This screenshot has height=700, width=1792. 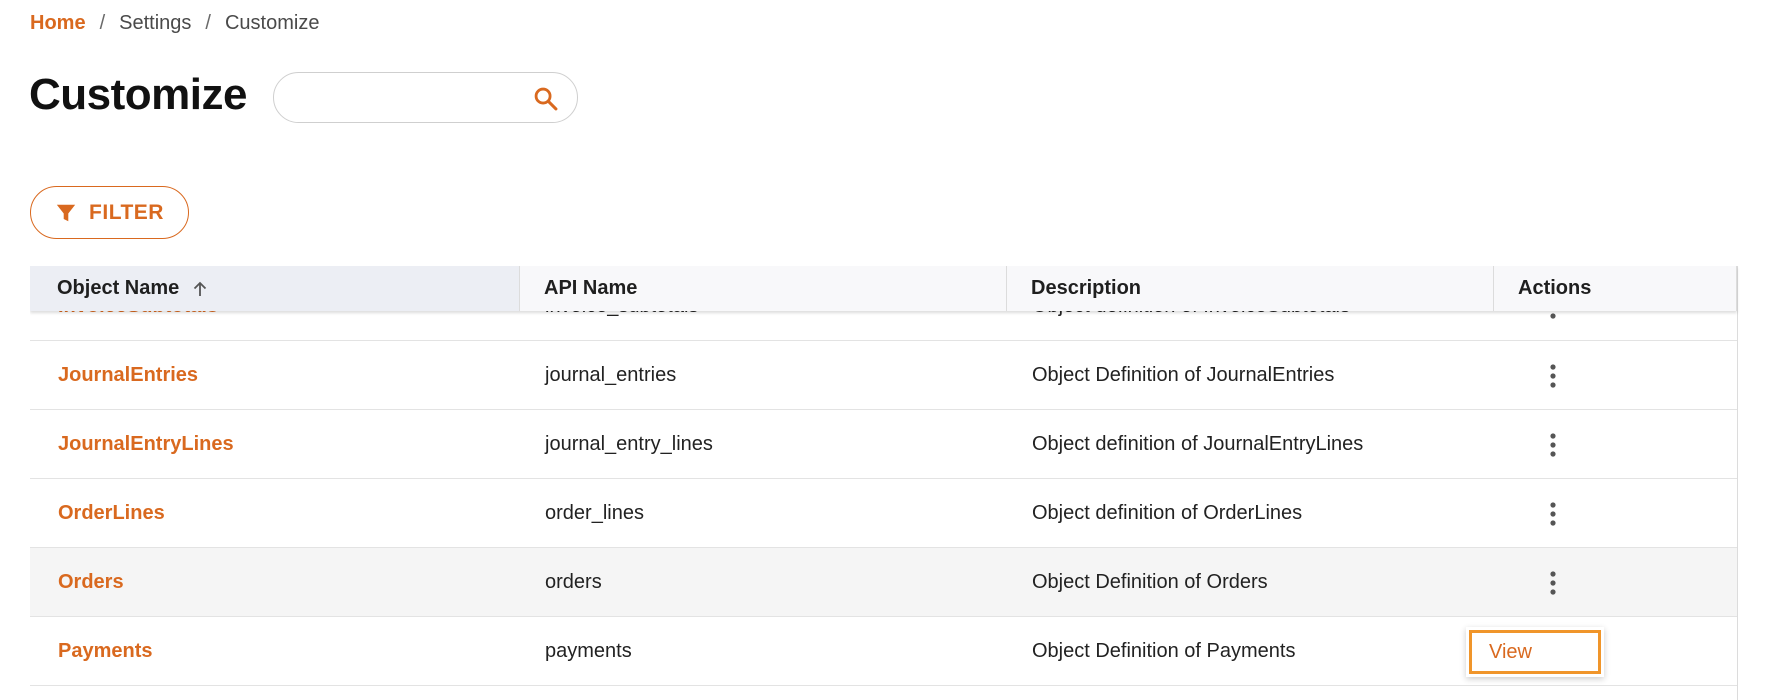 What do you see at coordinates (200, 288) in the screenshot?
I see `sort-ascending-icon` at bounding box center [200, 288].